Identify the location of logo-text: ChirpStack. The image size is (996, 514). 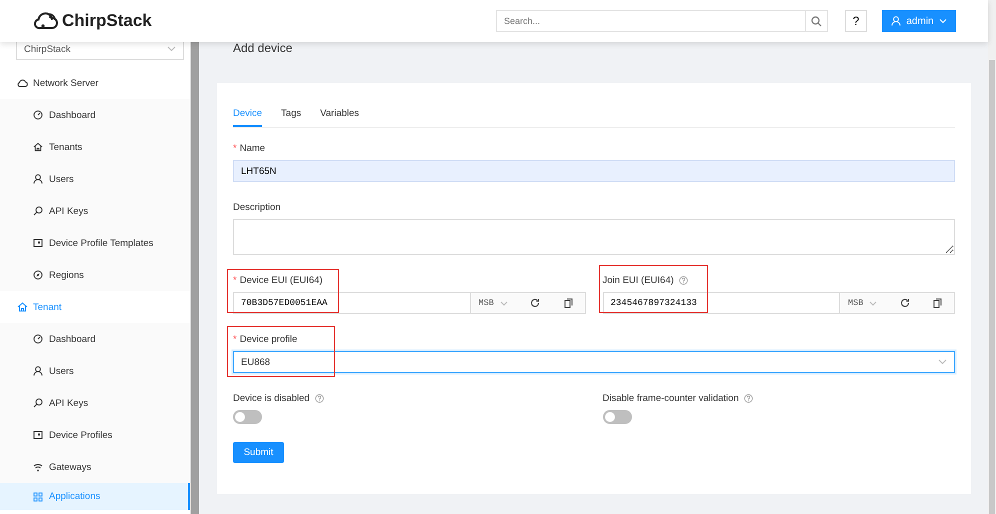
(107, 21).